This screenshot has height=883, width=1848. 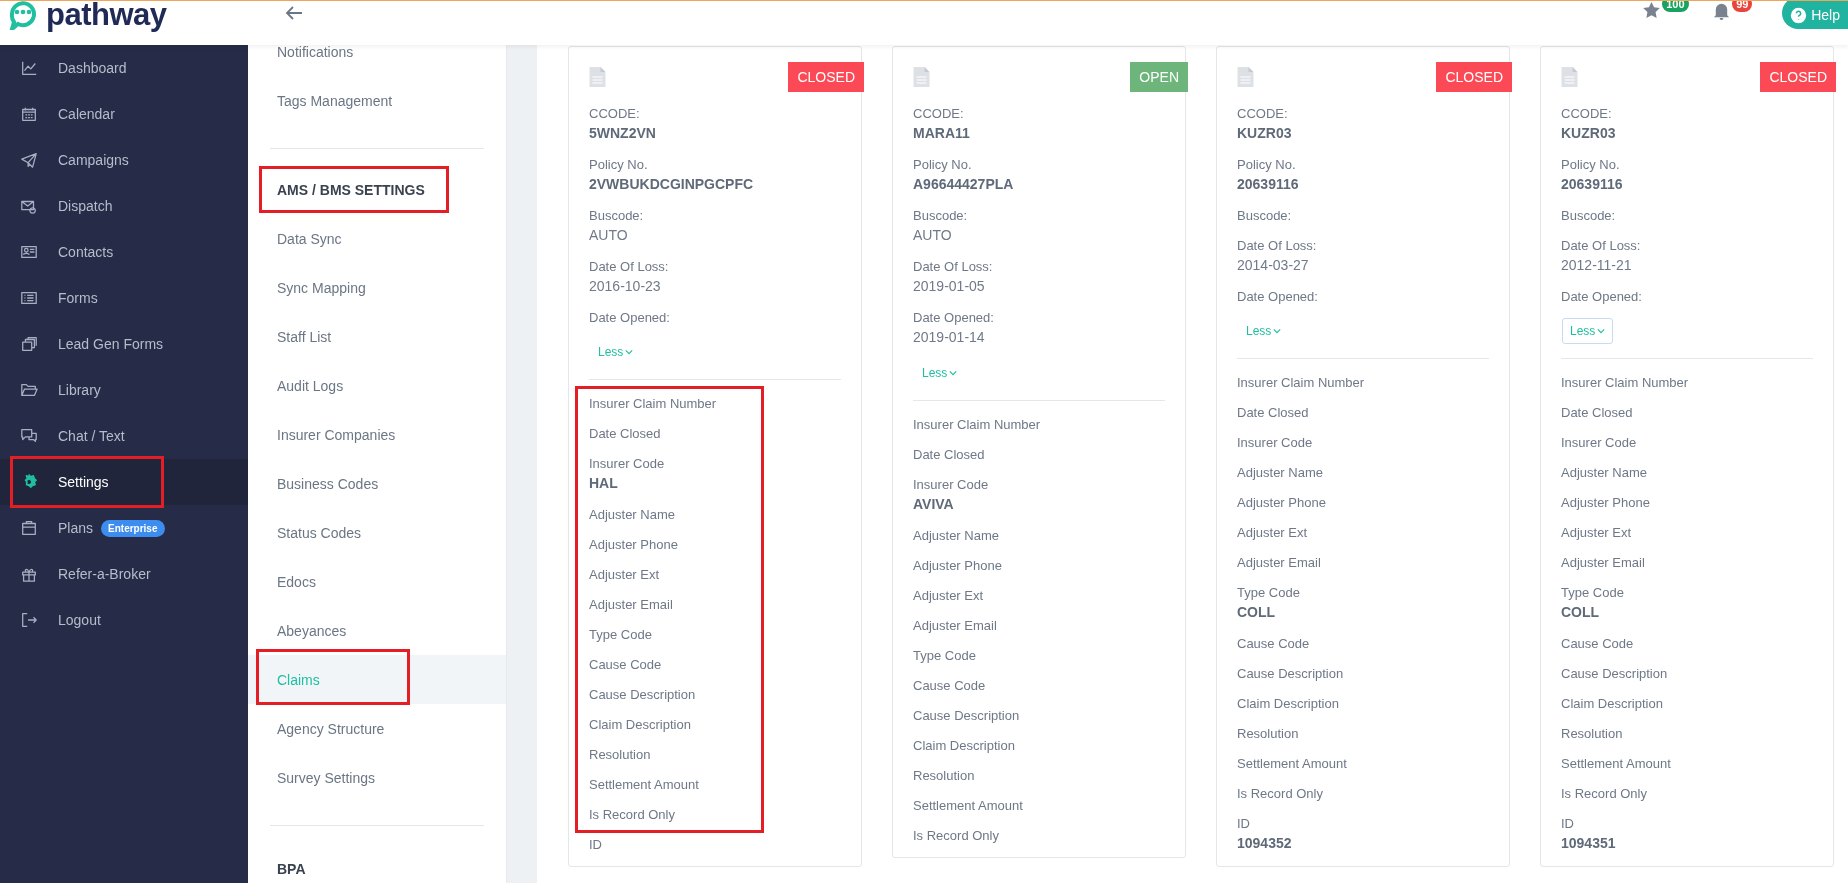 I want to click on field-value: HAL, so click(x=604, y=483).